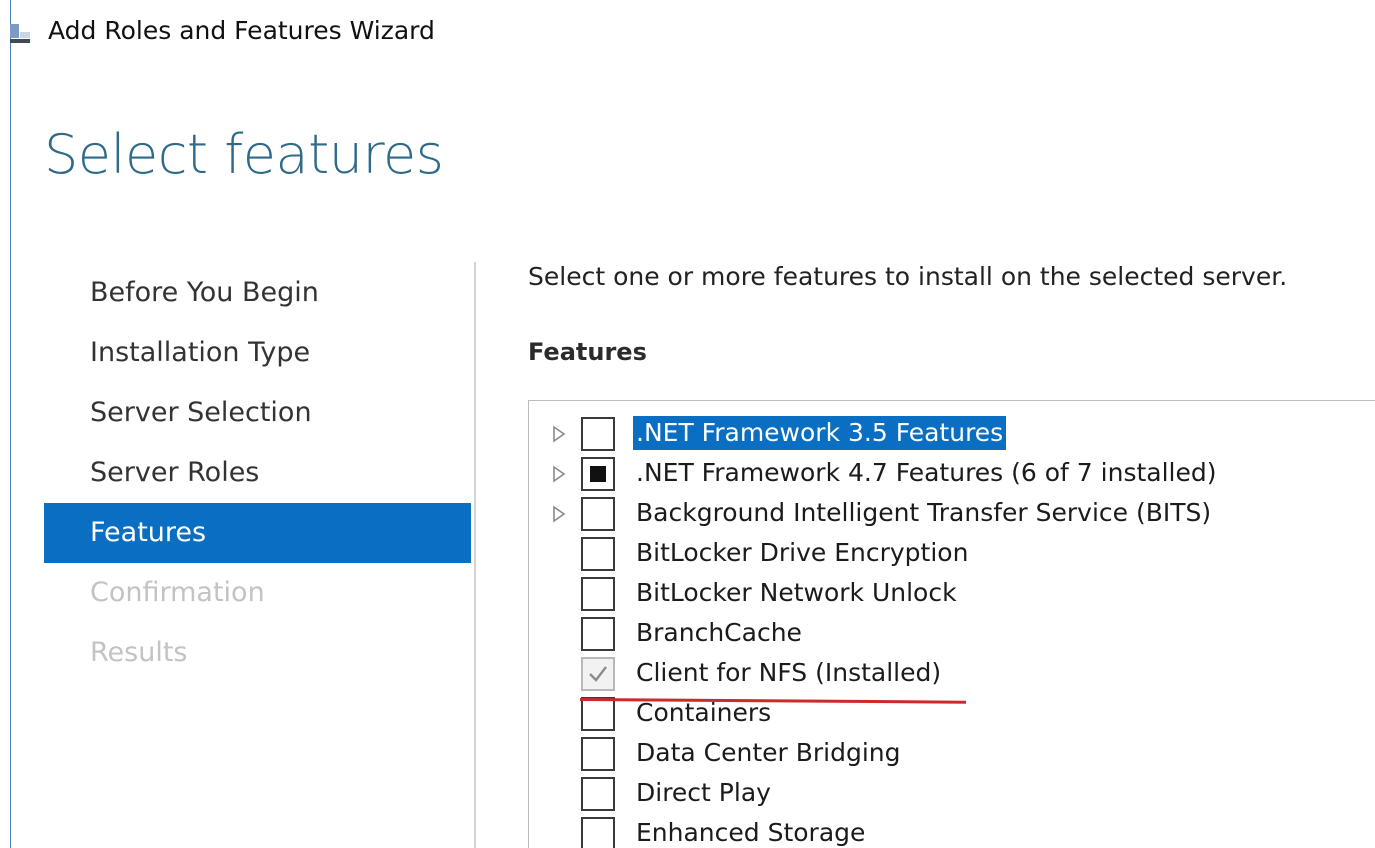 The height and width of the screenshot is (848, 1375). I want to click on features-heading: Features, so click(587, 352).